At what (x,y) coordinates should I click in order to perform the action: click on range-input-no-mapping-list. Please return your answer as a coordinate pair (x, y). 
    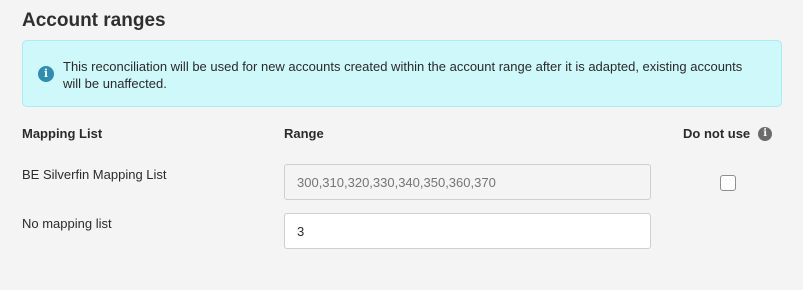
    Looking at the image, I should click on (467, 231).